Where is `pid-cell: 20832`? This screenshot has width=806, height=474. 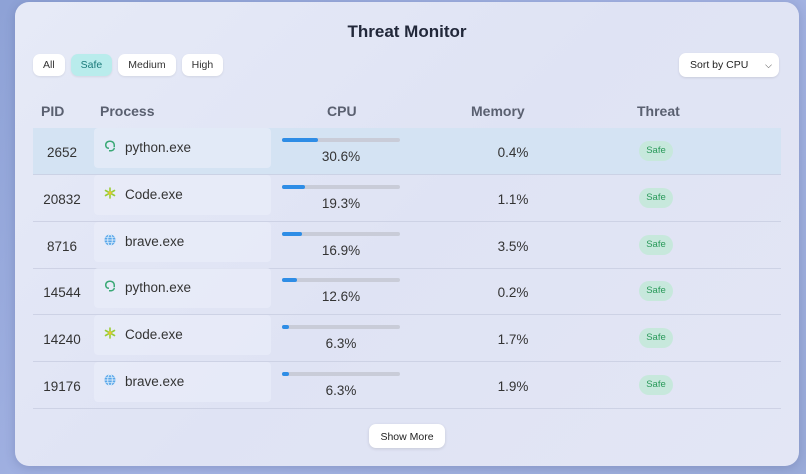 pid-cell: 20832 is located at coordinates (62, 199).